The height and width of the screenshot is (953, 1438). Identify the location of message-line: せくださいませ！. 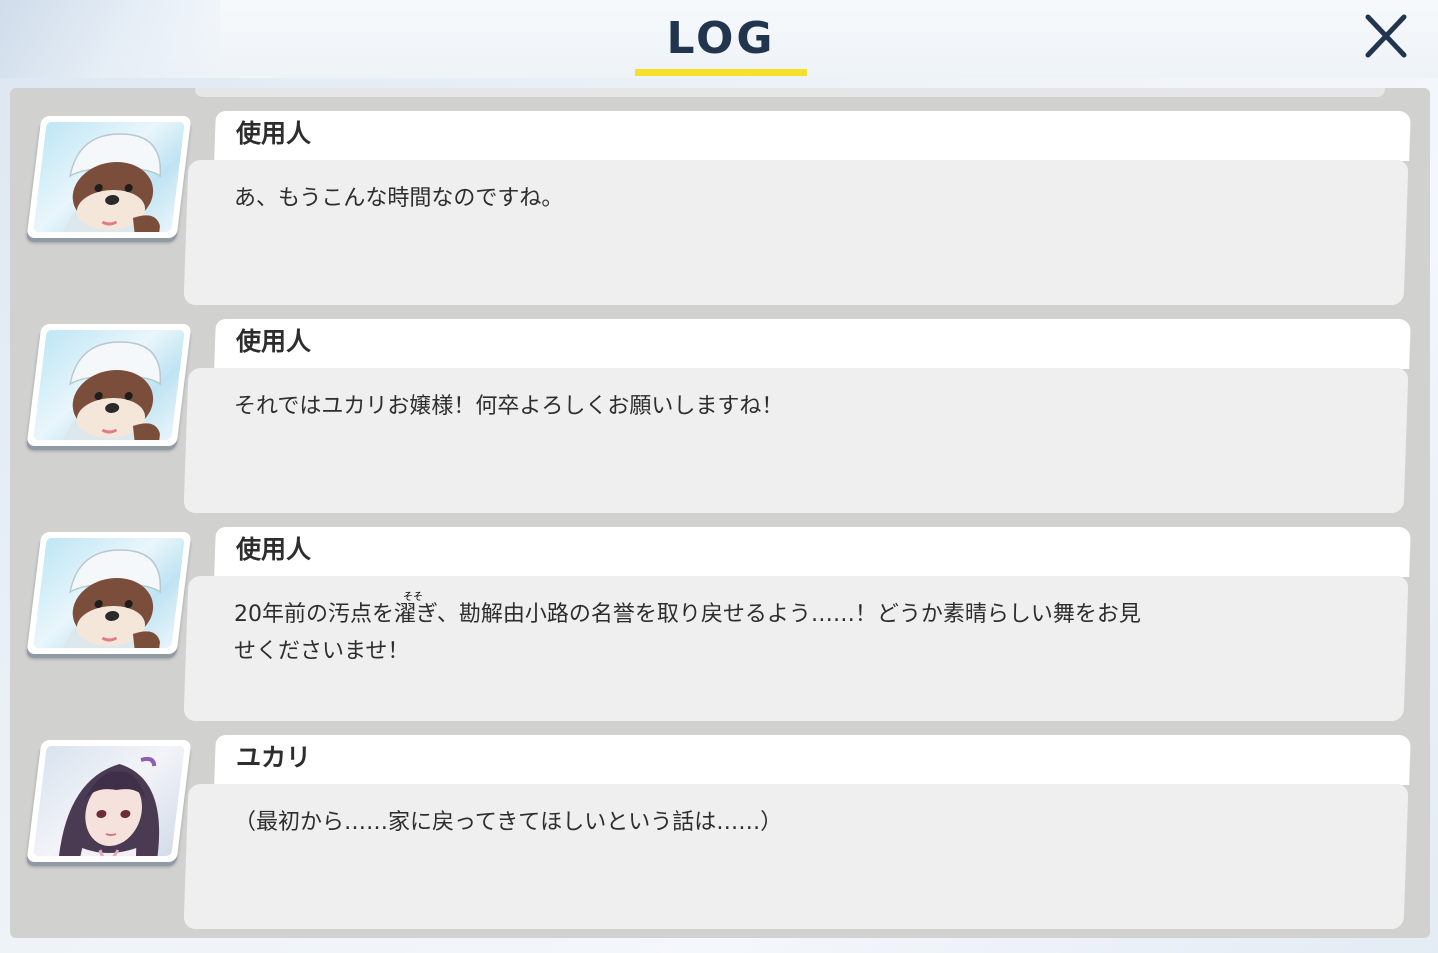
(322, 651).